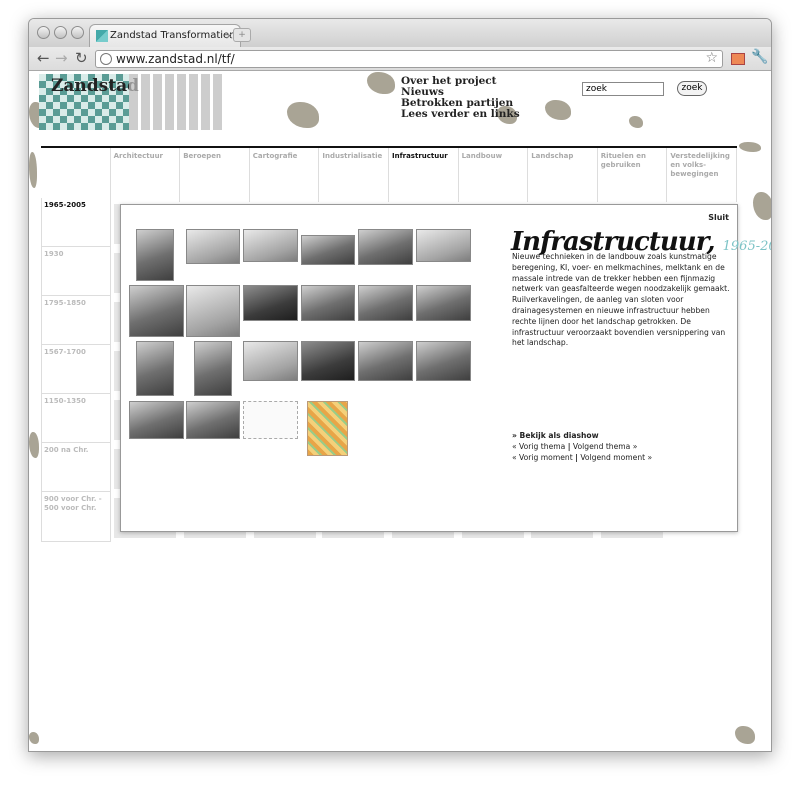 Image resolution: width=800 pixels, height=789 pixels. What do you see at coordinates (175, 59) in the screenshot?
I see `url-text: www.zandstad.nl/tf/` at bounding box center [175, 59].